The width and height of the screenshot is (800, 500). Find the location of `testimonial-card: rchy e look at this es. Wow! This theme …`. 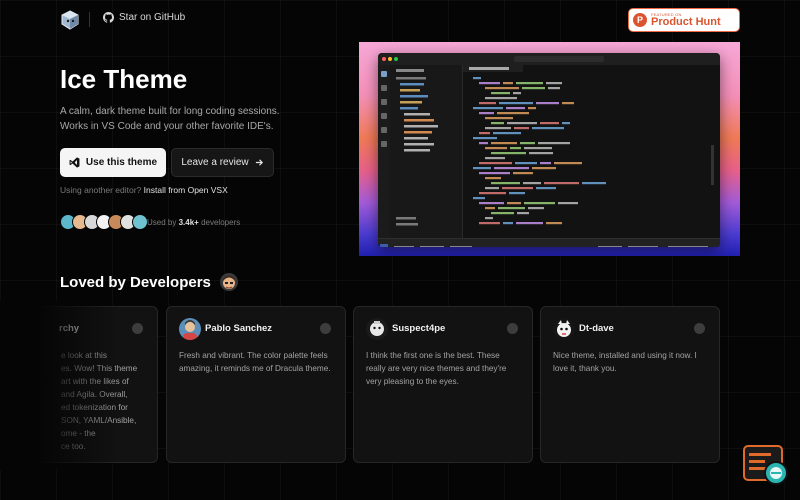

testimonial-card: rchy e look at this es. Wow! This theme … is located at coordinates (79, 384).